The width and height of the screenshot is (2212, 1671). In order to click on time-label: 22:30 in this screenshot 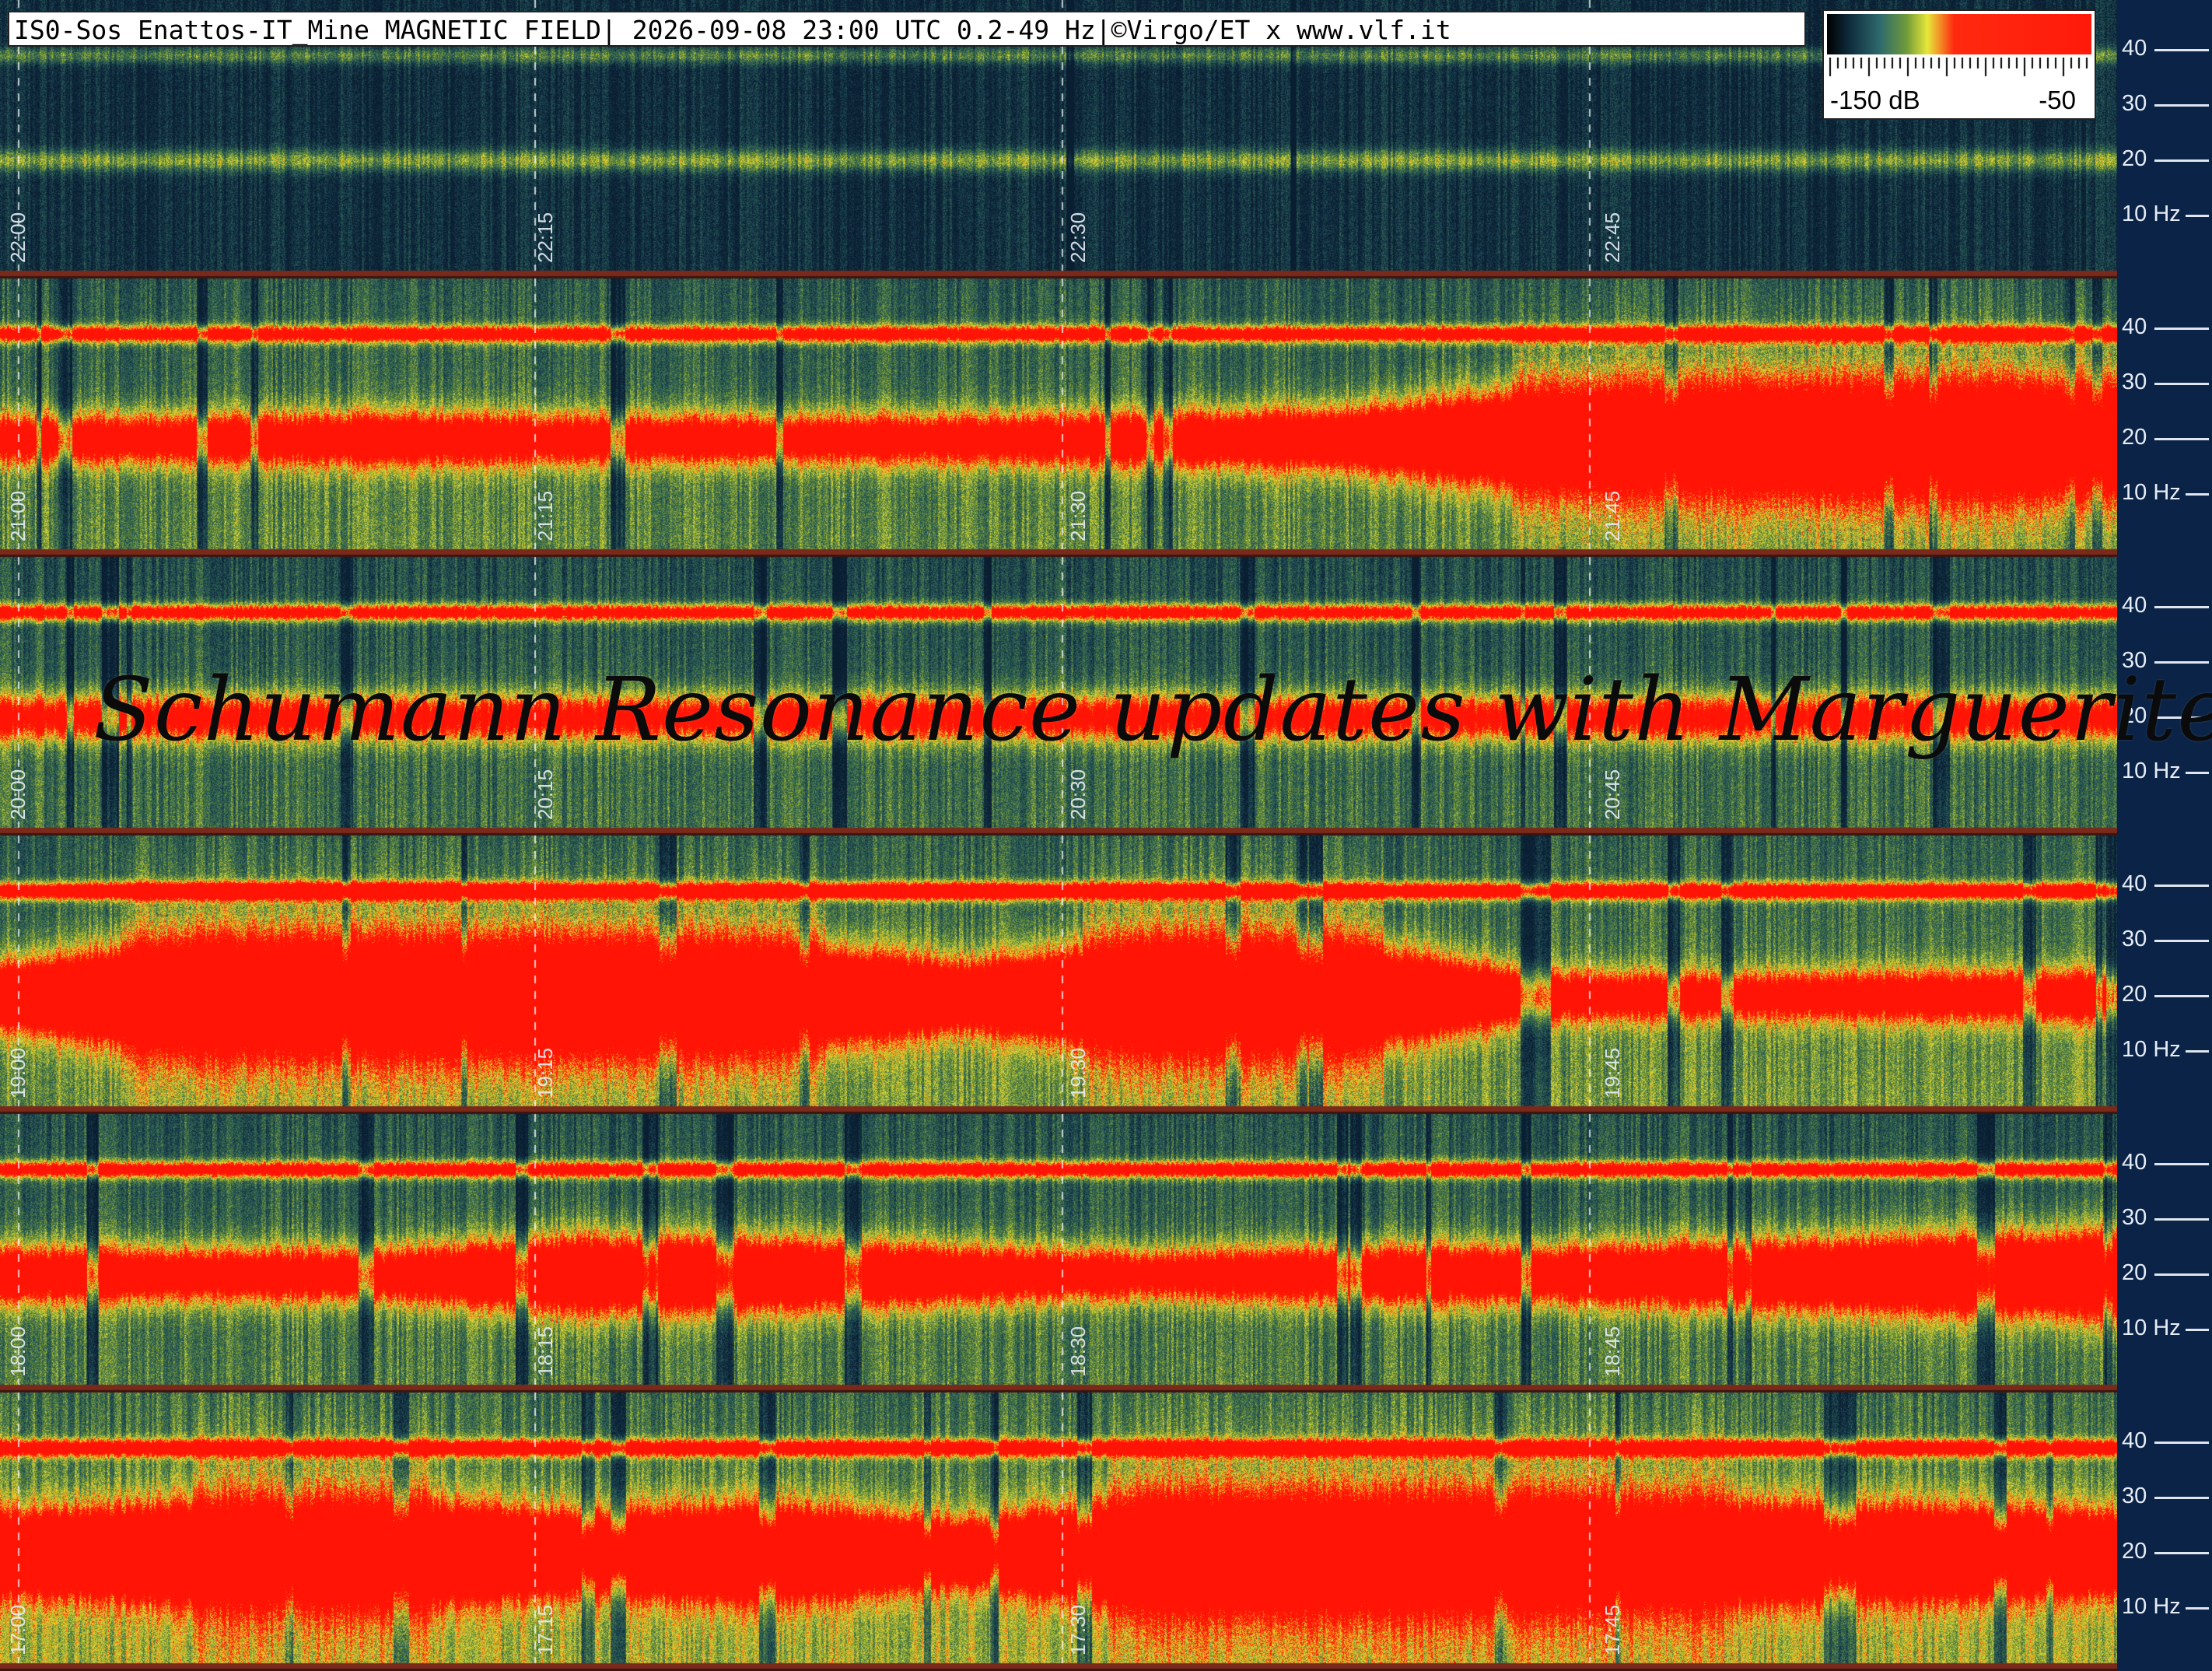, I will do `click(1078, 237)`.